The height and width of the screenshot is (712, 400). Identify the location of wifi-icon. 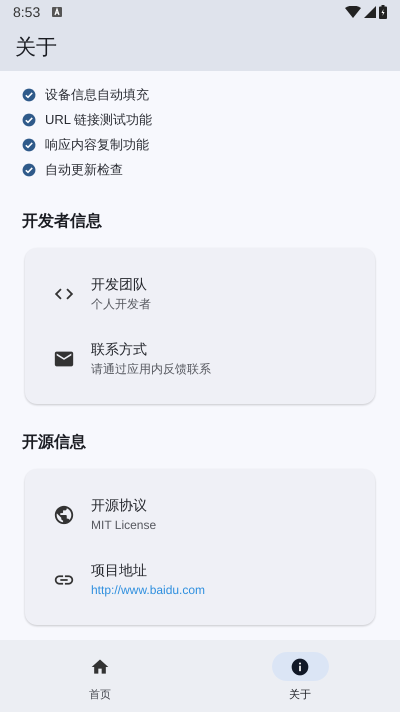
(353, 12).